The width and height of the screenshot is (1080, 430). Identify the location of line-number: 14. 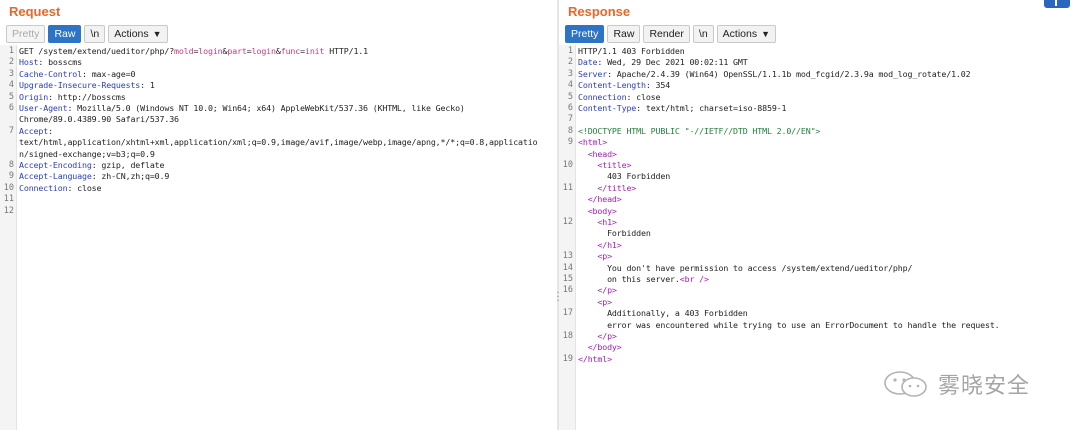
(567, 267).